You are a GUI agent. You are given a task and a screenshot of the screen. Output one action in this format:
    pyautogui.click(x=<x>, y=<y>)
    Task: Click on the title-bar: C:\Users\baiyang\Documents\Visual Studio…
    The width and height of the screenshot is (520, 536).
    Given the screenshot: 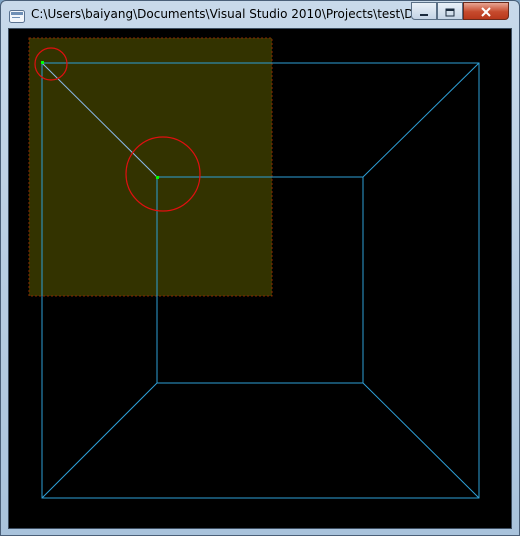 What is the action you would take?
    pyautogui.click(x=260, y=14)
    